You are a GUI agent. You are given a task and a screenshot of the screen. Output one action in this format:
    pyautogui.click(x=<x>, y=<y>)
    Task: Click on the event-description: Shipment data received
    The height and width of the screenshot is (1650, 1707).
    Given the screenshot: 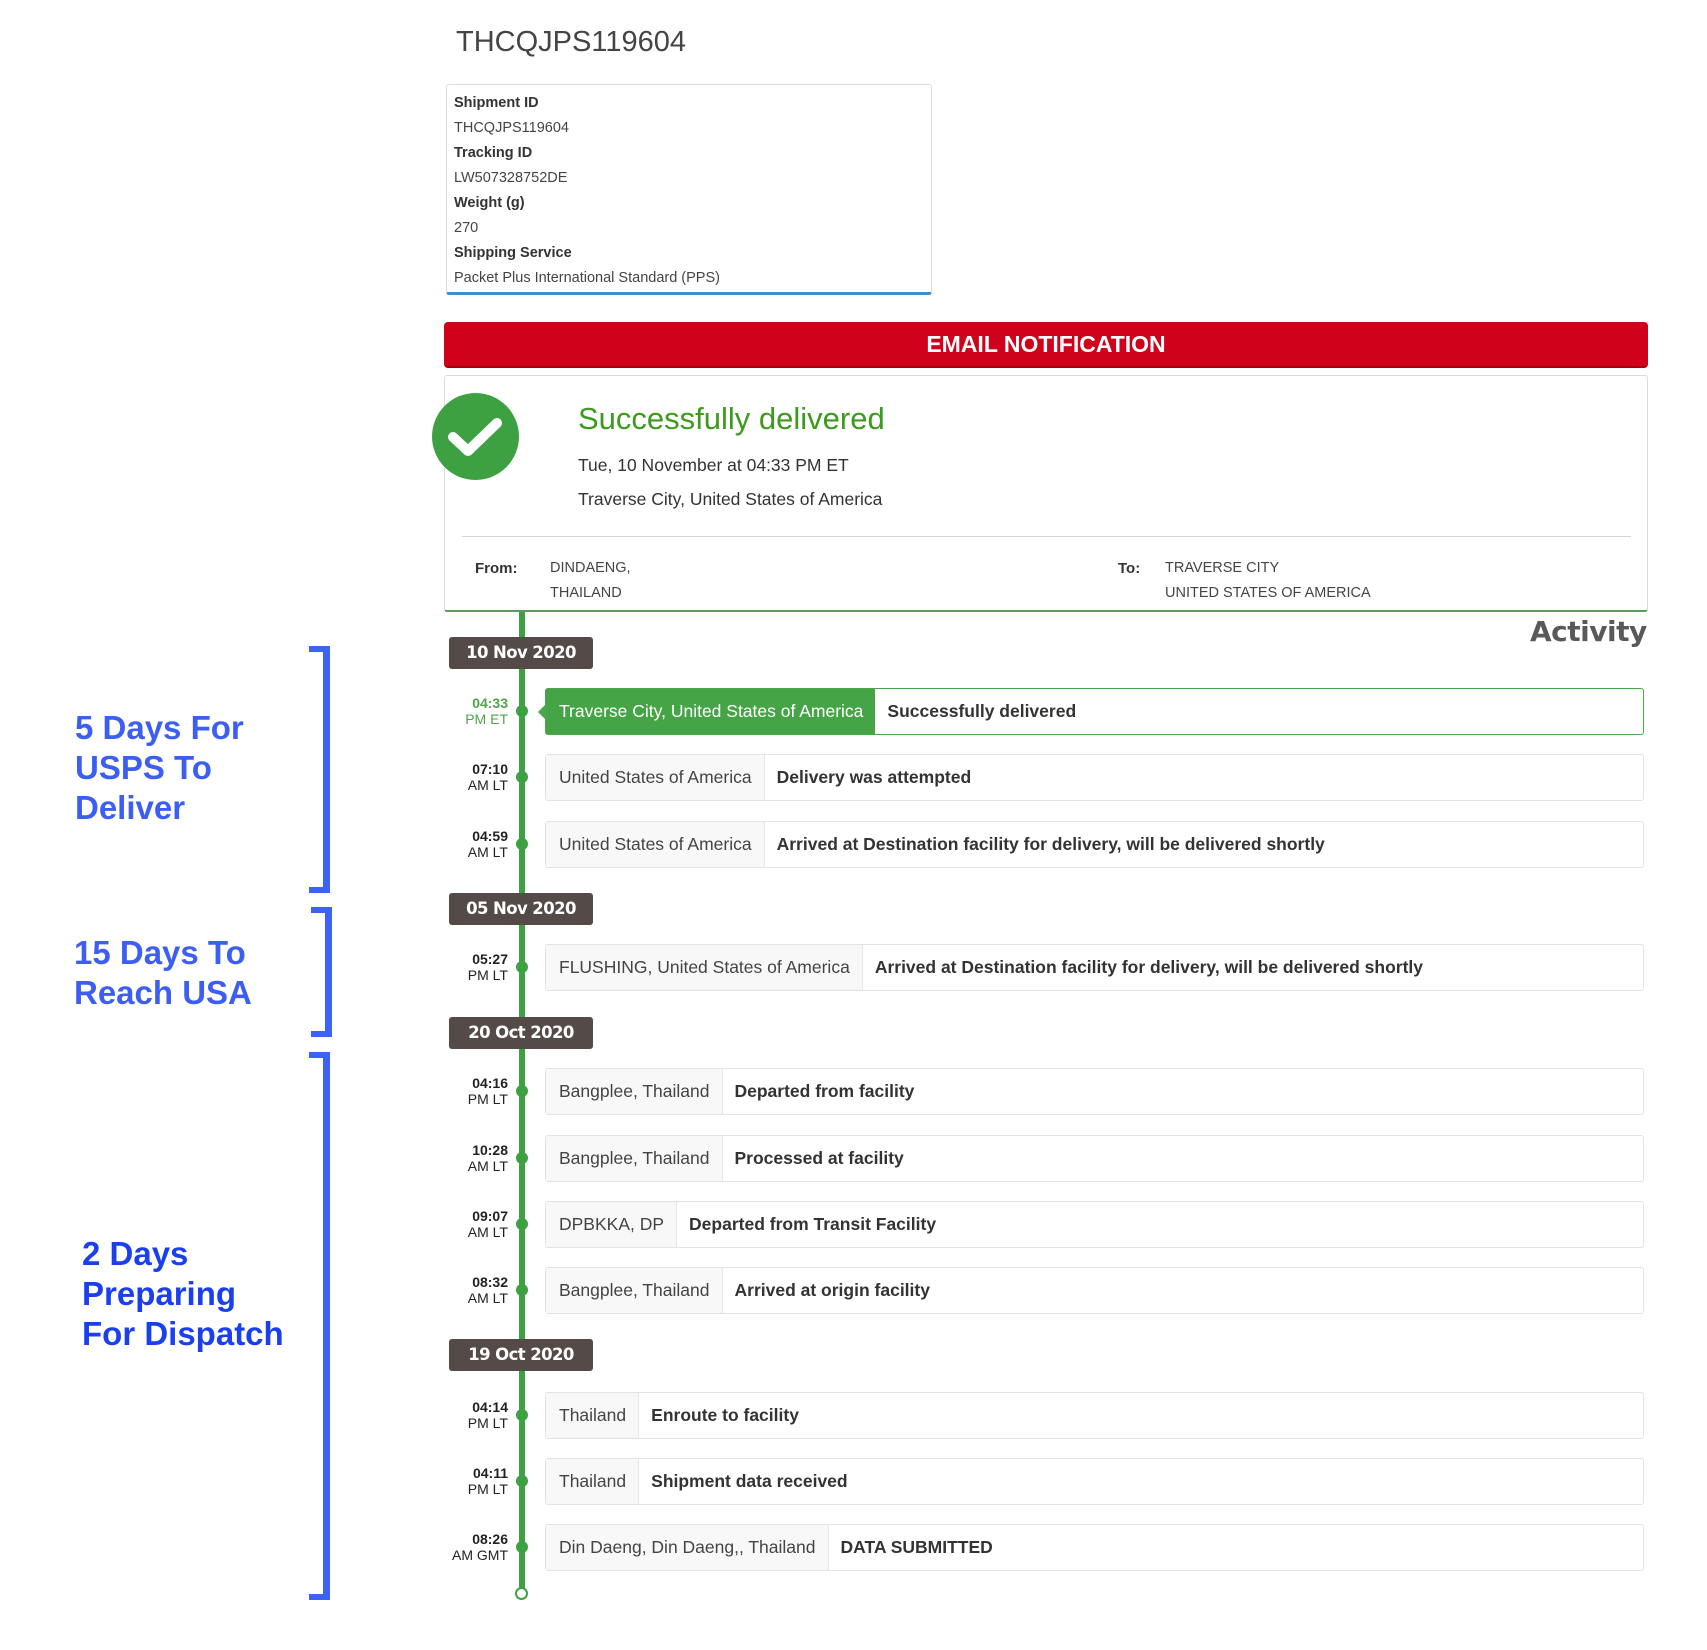 What is the action you would take?
    pyautogui.click(x=749, y=1481)
    